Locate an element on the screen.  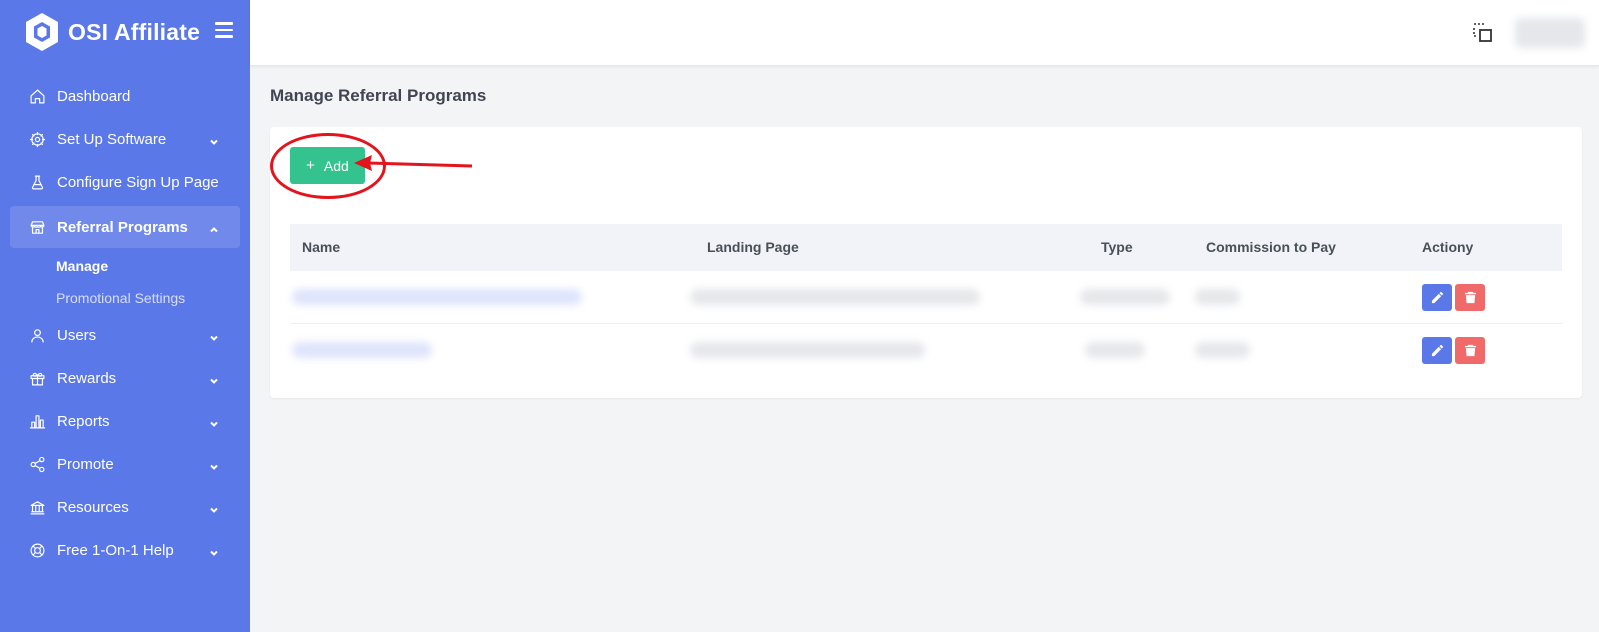
annotation-arrow-icon is located at coordinates (413, 163).